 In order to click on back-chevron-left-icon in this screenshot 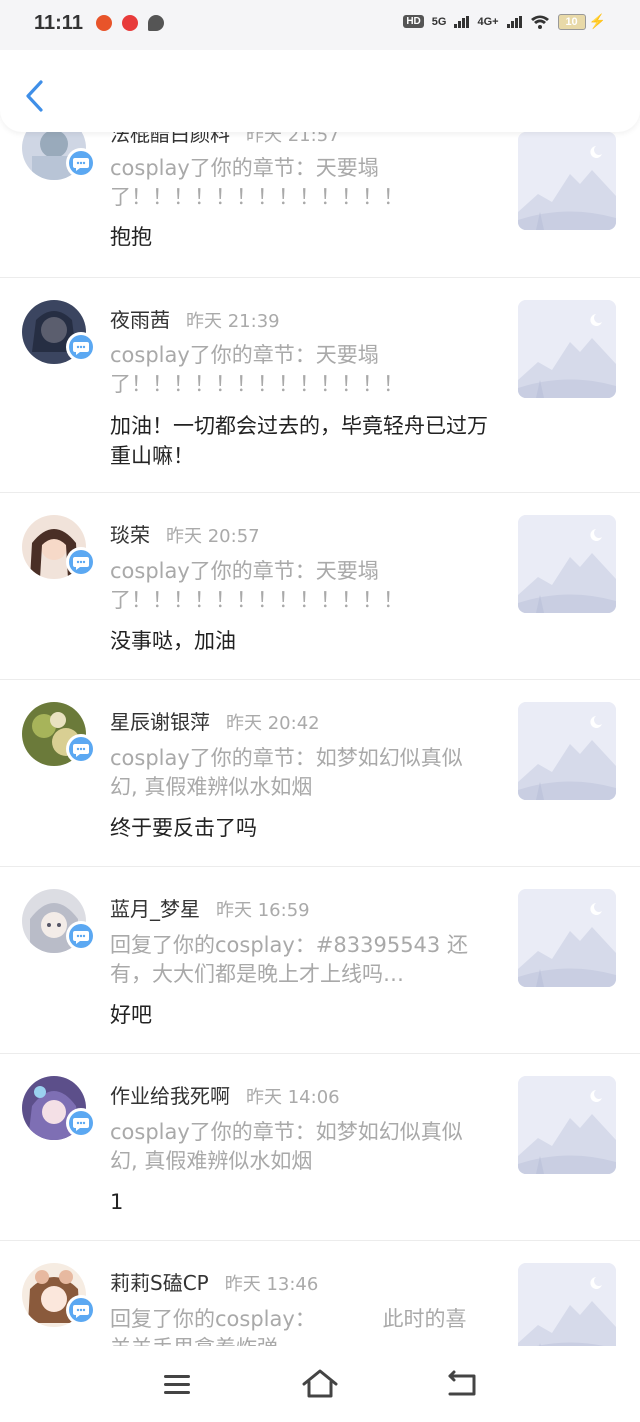, I will do `click(35, 96)`.